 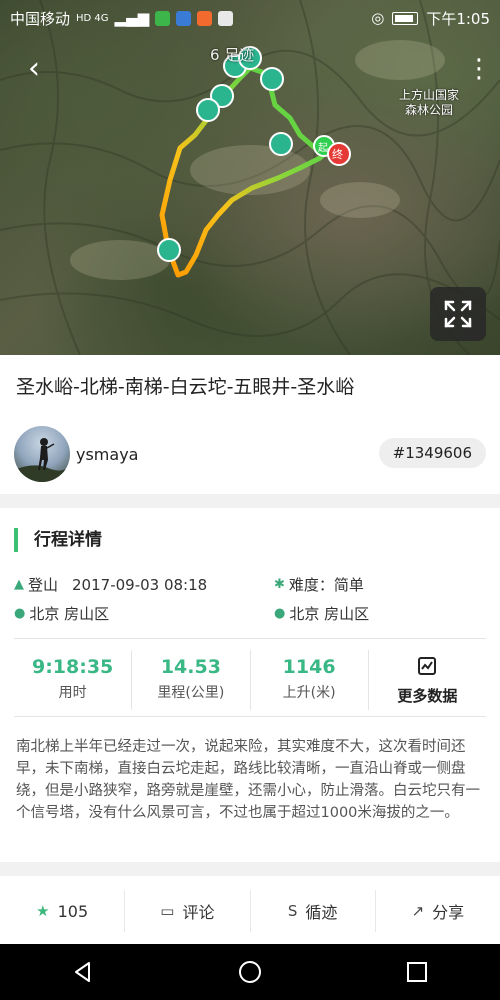 What do you see at coordinates (107, 454) in the screenshot?
I see `author-name: ysmaya` at bounding box center [107, 454].